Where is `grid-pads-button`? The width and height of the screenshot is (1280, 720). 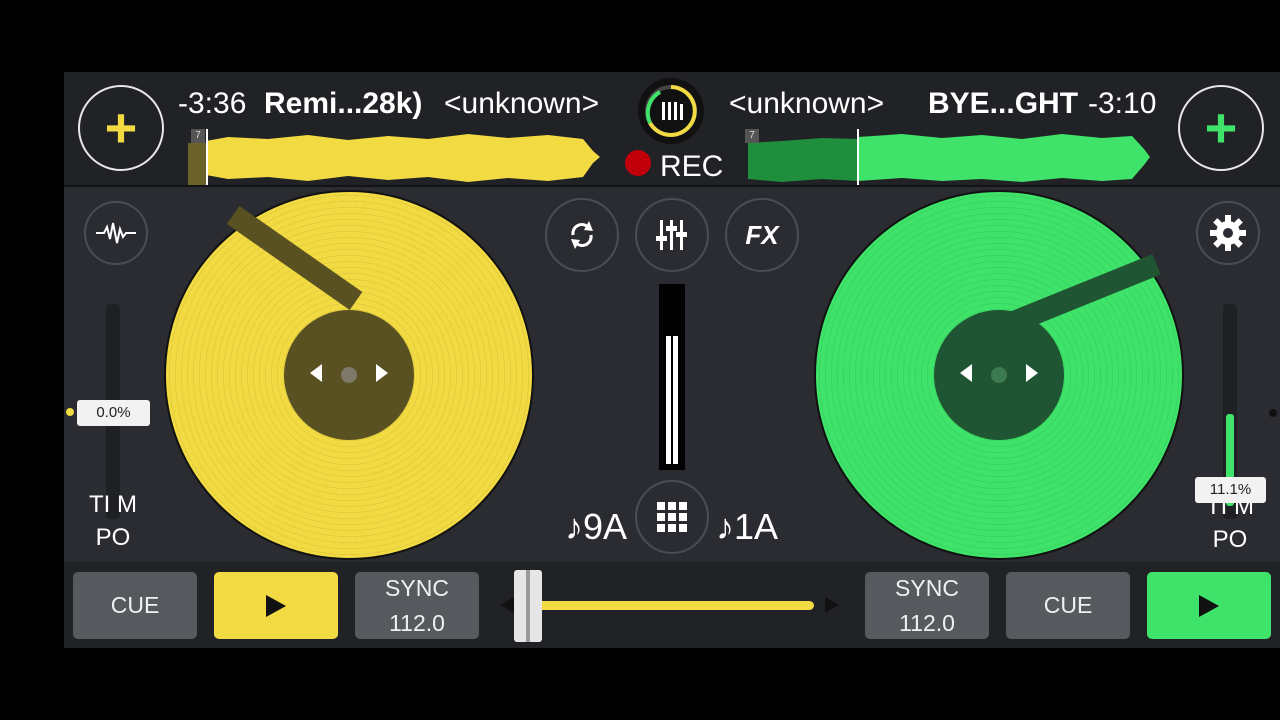 grid-pads-button is located at coordinates (672, 517).